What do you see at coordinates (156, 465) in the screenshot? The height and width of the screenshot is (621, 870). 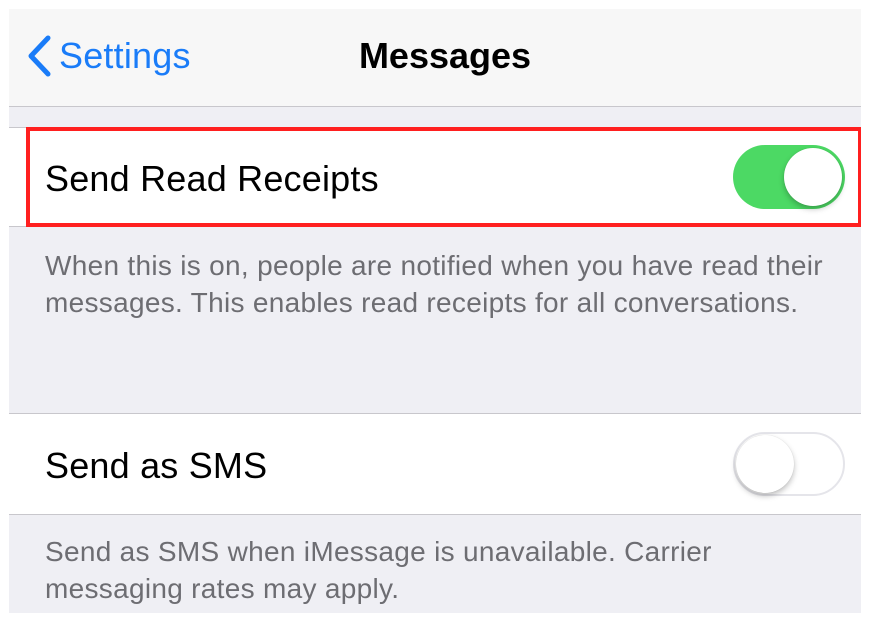 I see `setting-label-send-as-sms: Send as SMS` at bounding box center [156, 465].